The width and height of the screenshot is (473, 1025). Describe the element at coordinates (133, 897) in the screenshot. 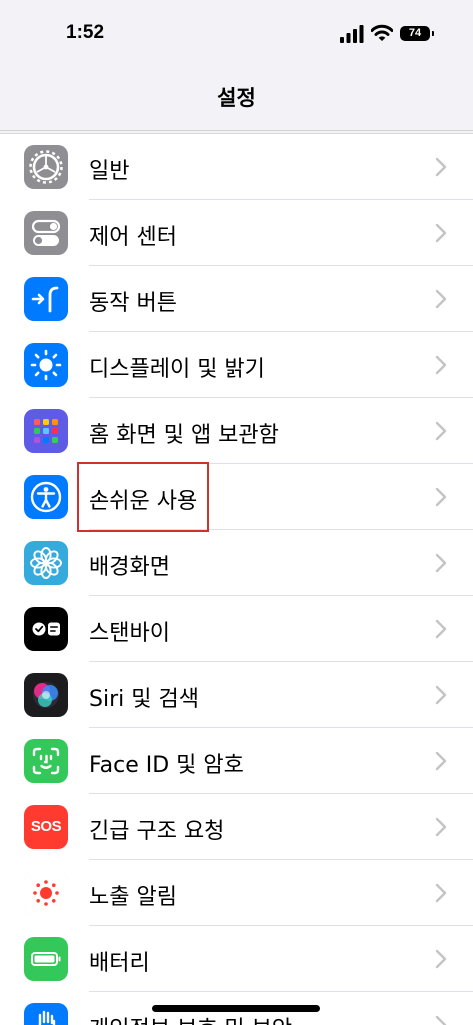

I see `settings-row-label: 노출 알림` at that location.